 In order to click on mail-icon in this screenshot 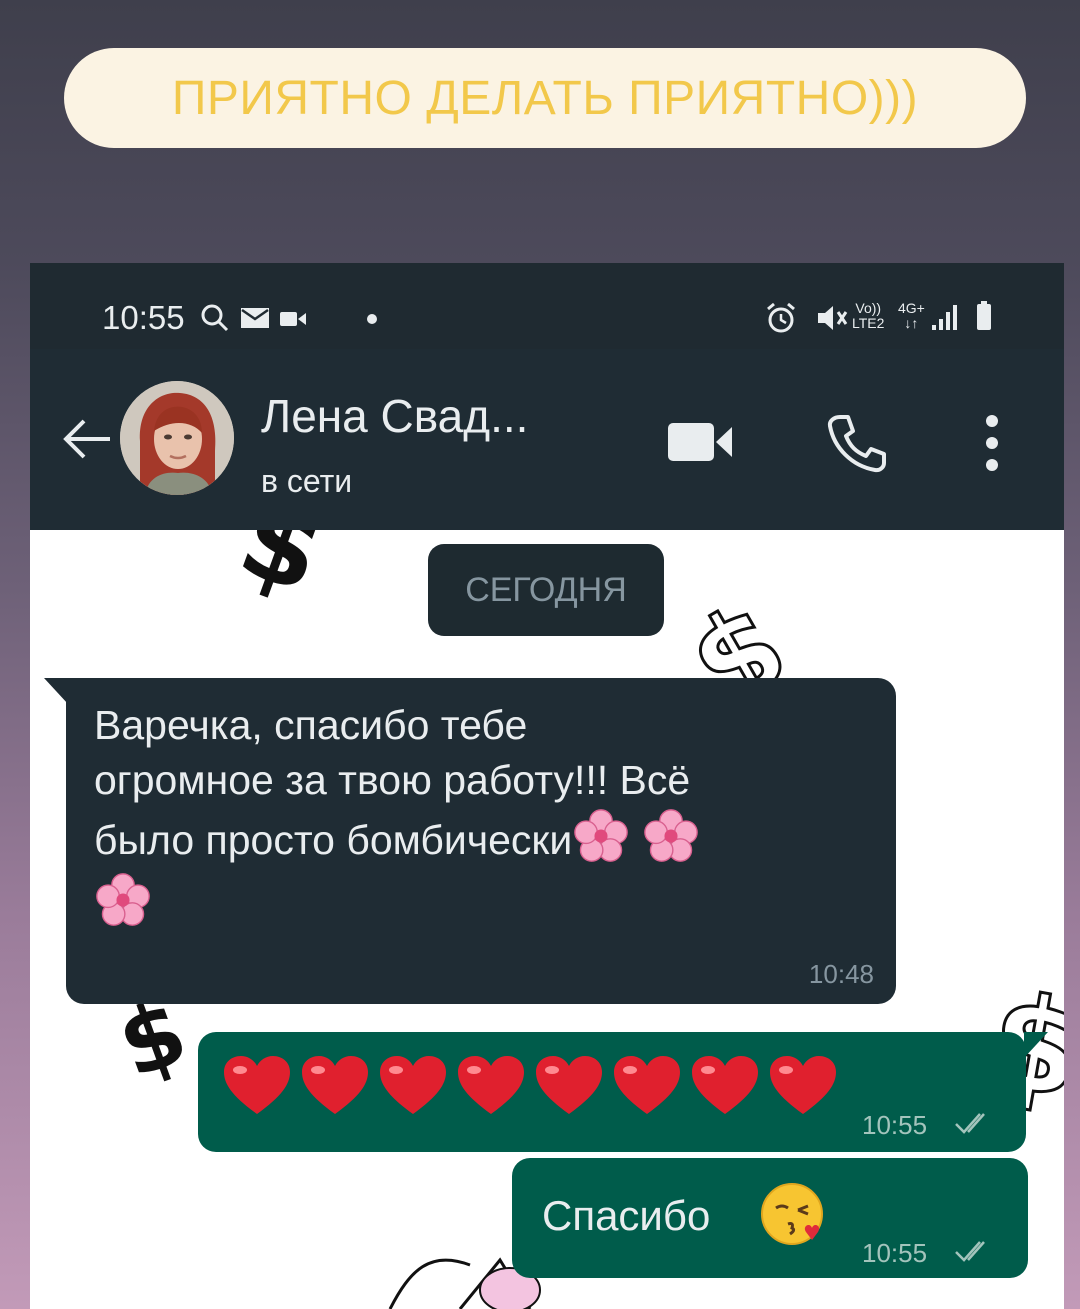, I will do `click(255, 318)`.